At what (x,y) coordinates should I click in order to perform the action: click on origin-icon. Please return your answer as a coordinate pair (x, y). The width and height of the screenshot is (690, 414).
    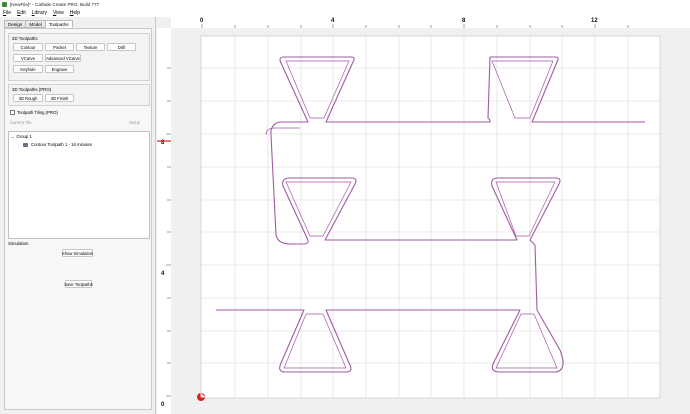
    Looking at the image, I should click on (201, 397).